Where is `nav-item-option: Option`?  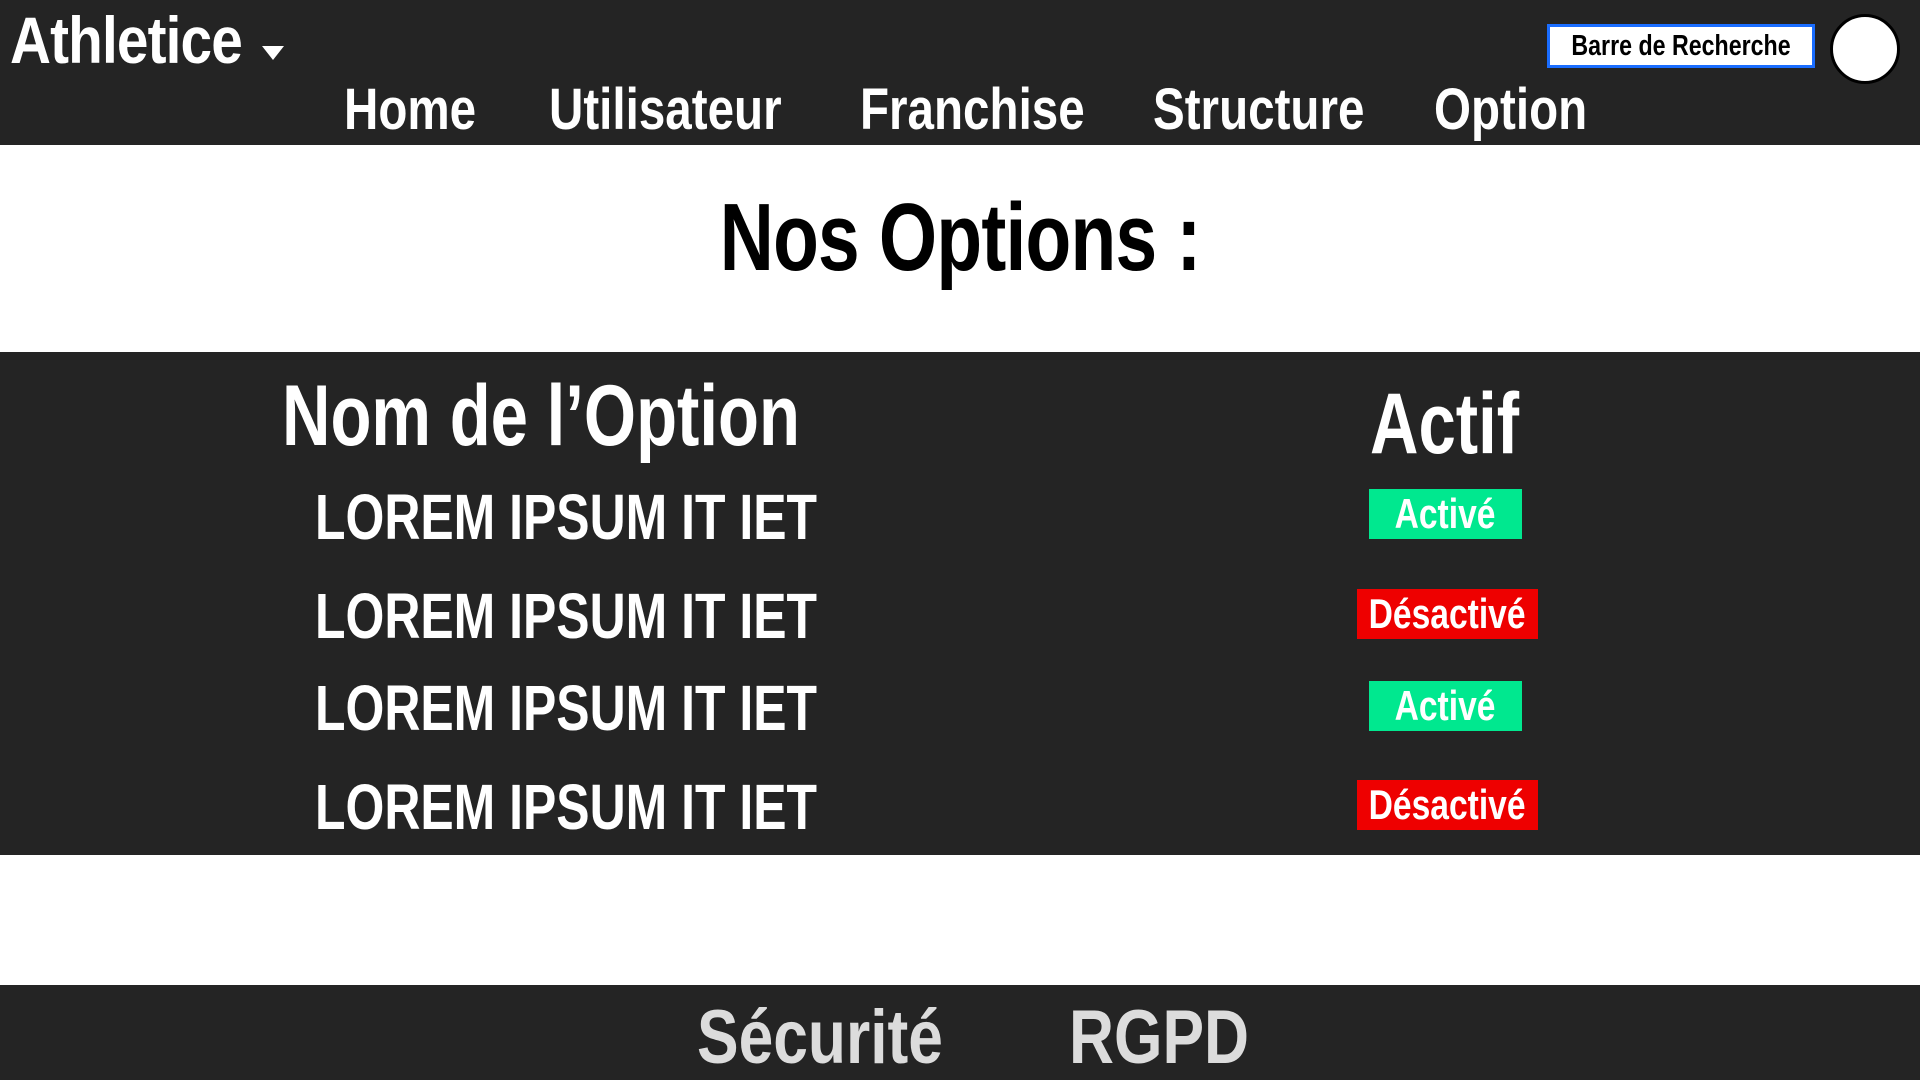
nav-item-option: Option is located at coordinates (1510, 110).